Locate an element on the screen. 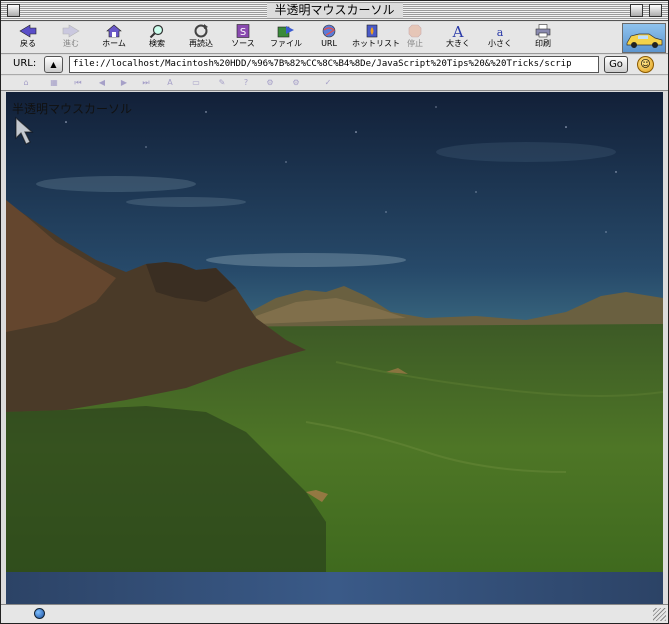  car-icon is located at coordinates (644, 40).